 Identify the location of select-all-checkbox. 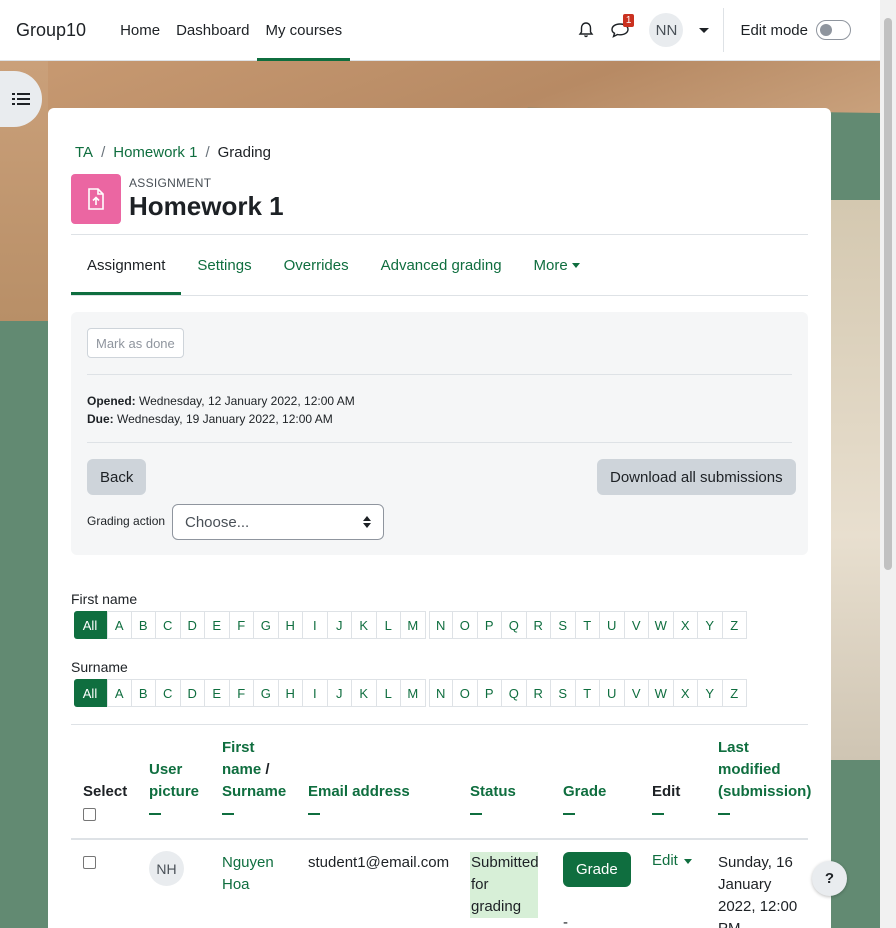
(89, 814).